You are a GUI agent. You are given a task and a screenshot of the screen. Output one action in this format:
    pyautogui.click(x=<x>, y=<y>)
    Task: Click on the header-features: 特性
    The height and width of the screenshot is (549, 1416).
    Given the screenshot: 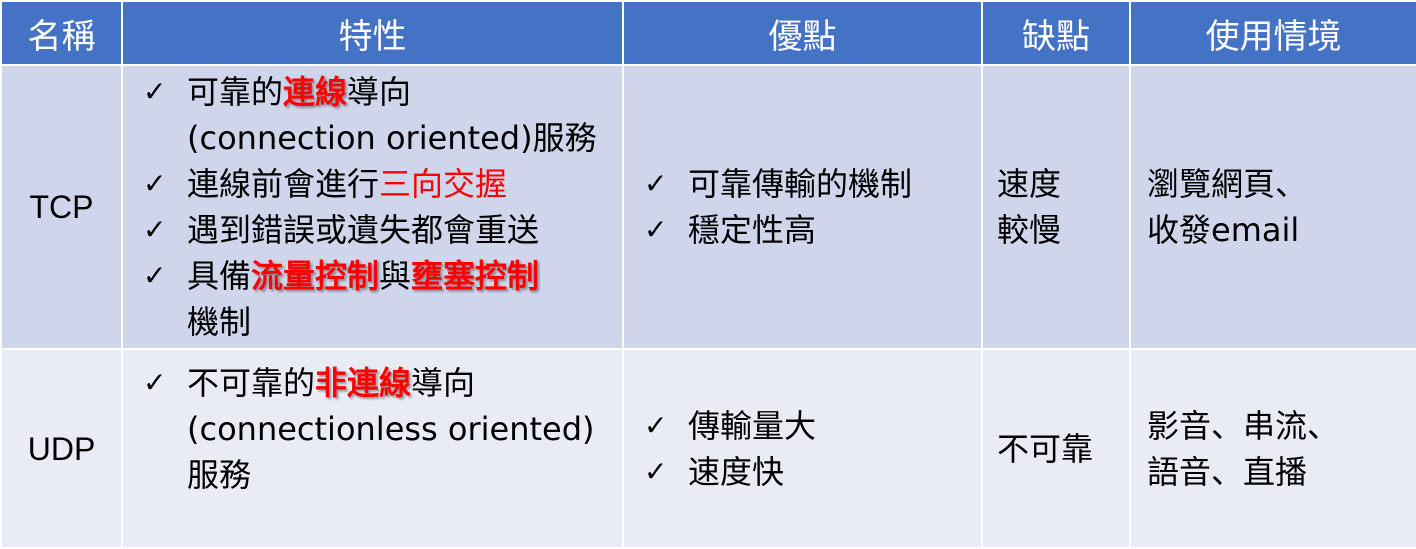 What is the action you would take?
    pyautogui.click(x=372, y=33)
    